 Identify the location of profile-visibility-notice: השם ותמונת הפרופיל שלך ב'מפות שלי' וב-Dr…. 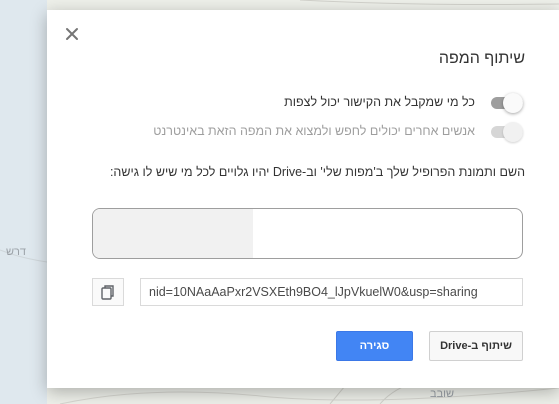
(317, 172).